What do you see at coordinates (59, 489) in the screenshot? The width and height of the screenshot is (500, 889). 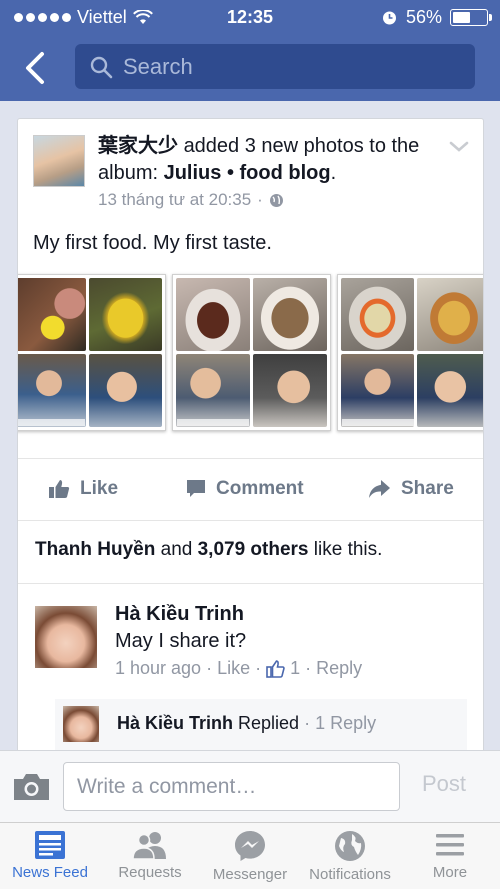 I see `like-icon` at bounding box center [59, 489].